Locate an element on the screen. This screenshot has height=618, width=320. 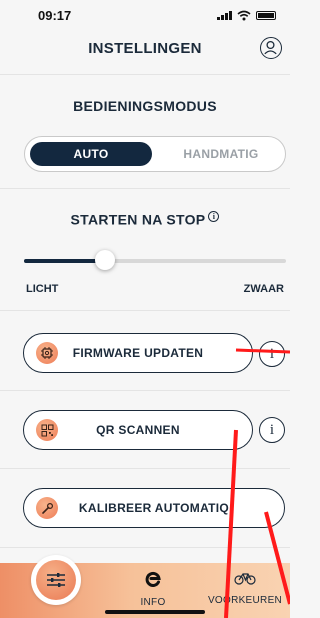
calibrate-automatiq-label: KALIBREER AUTOMATIQ is located at coordinates (154, 508).